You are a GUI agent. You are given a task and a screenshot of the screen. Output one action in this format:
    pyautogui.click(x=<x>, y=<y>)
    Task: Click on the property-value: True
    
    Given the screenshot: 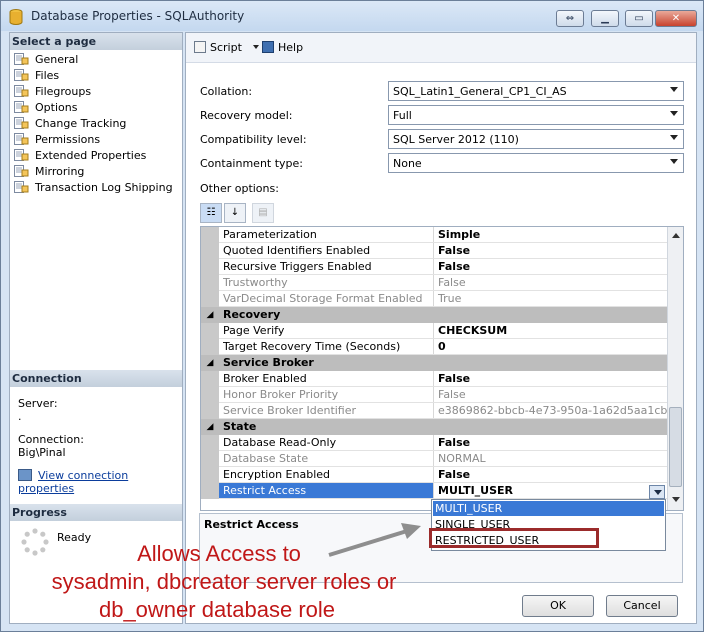 What is the action you would take?
    pyautogui.click(x=550, y=299)
    